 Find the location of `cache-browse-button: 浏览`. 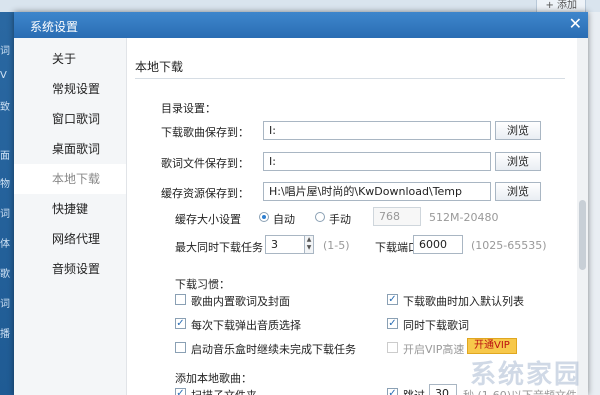

cache-browse-button: 浏览 is located at coordinates (518, 191).